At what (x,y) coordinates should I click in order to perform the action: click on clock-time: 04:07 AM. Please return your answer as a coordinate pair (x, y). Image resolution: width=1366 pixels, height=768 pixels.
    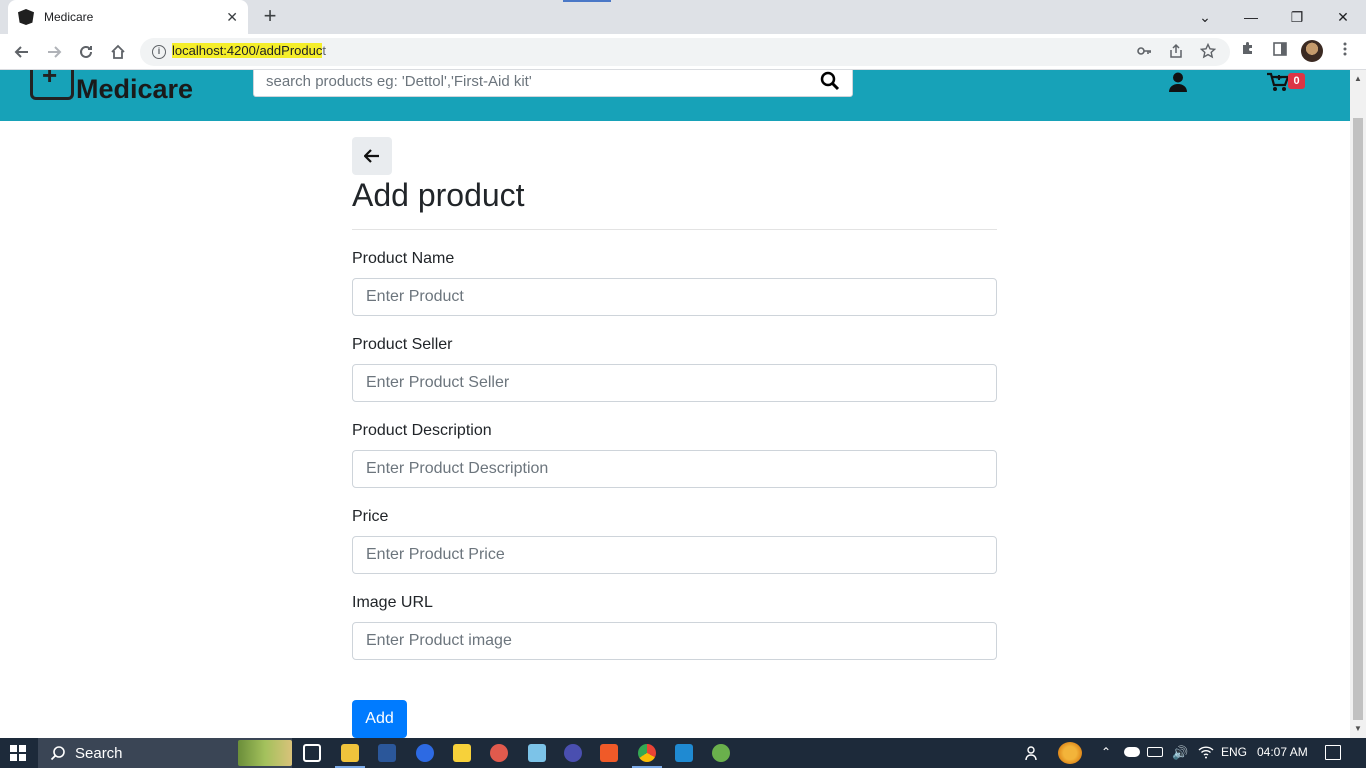
    Looking at the image, I should click on (1282, 752).